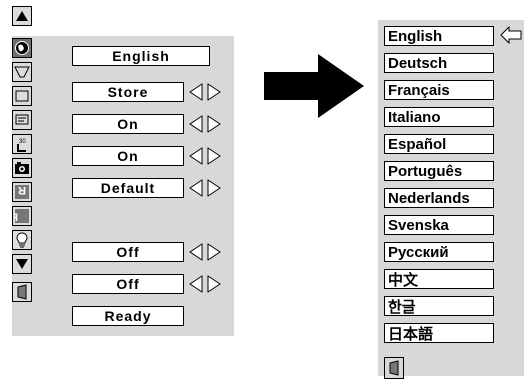 This screenshot has width=524, height=385. I want to click on setting-value-logo: Default, so click(128, 188).